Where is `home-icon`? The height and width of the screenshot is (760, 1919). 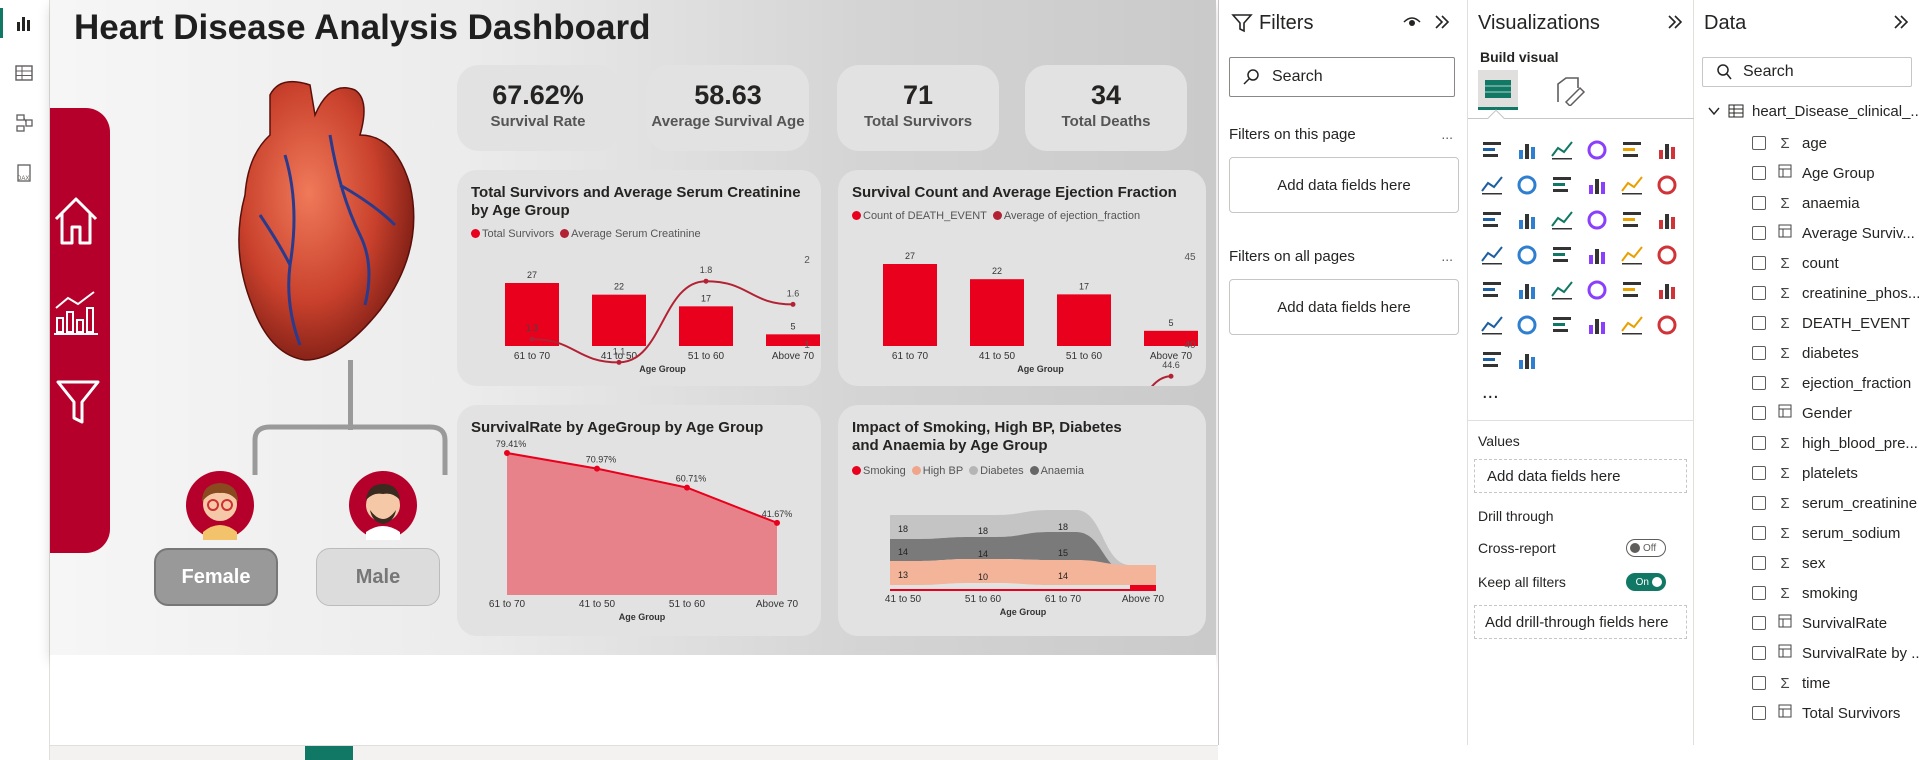 home-icon is located at coordinates (76, 223).